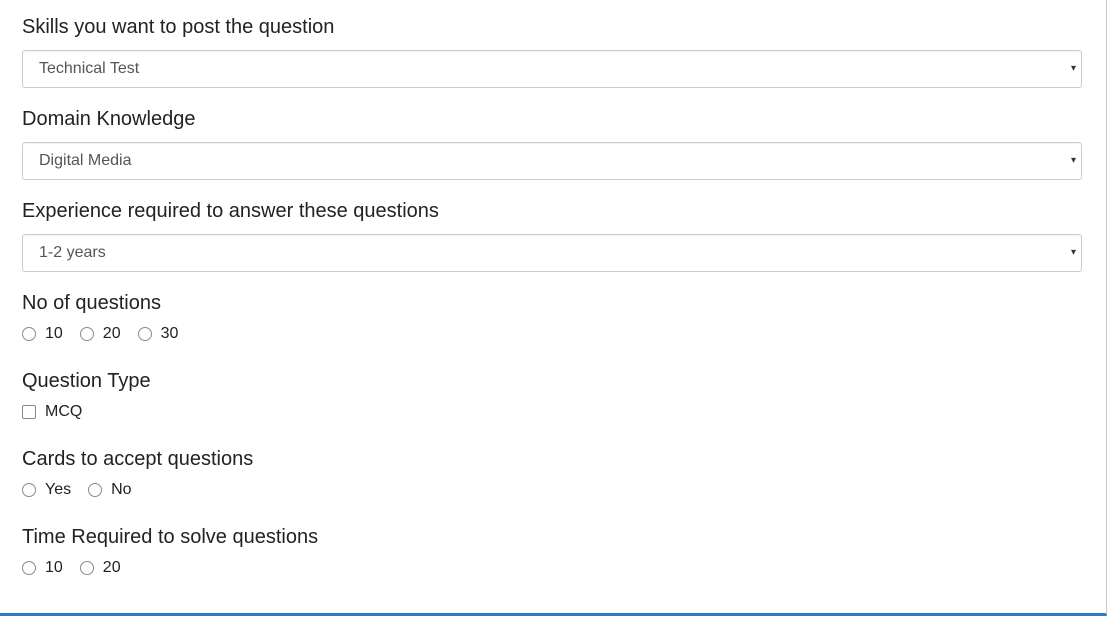 The image size is (1109, 620). What do you see at coordinates (109, 119) in the screenshot?
I see `domain-label: Domain Knowledge` at bounding box center [109, 119].